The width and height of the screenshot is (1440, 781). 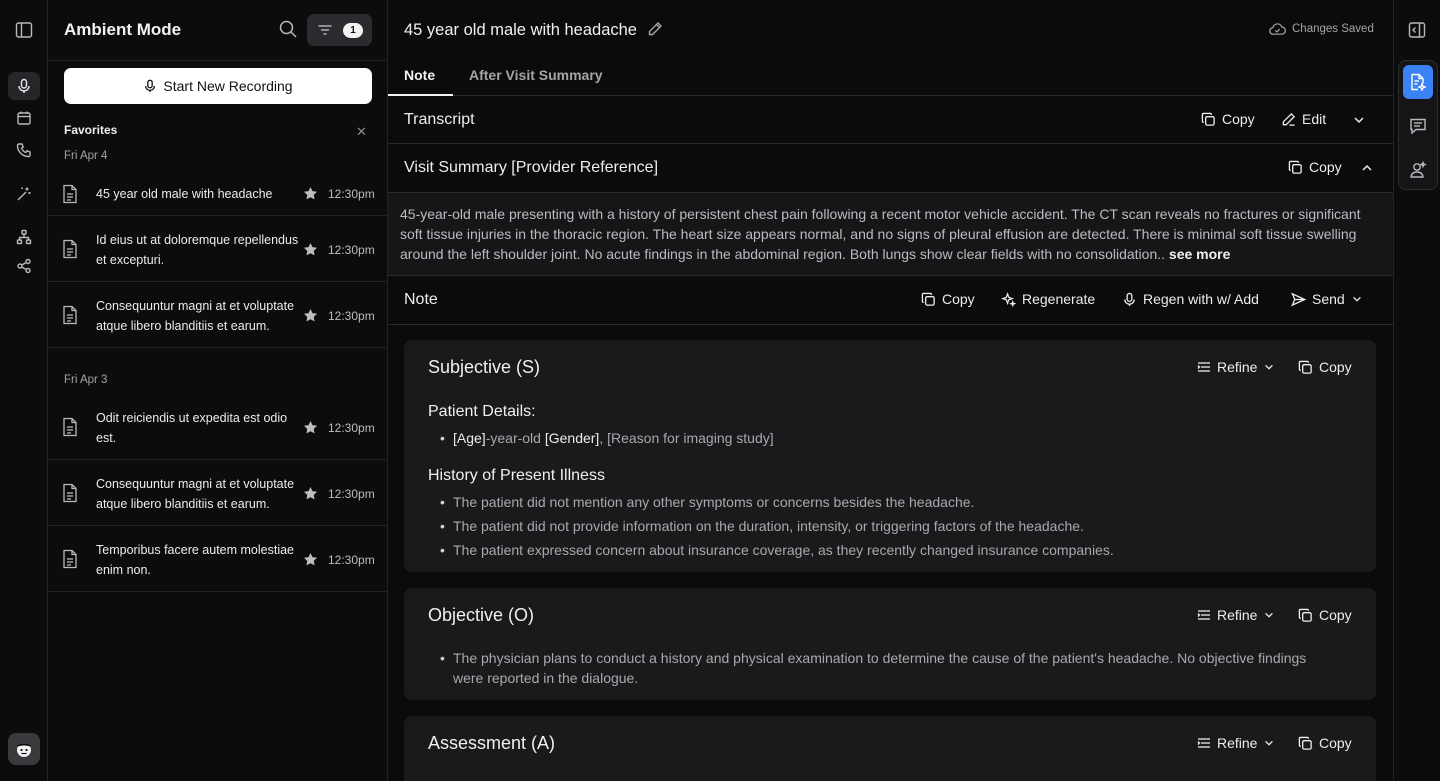 What do you see at coordinates (339, 30) in the screenshot?
I see `filter-button: 1` at bounding box center [339, 30].